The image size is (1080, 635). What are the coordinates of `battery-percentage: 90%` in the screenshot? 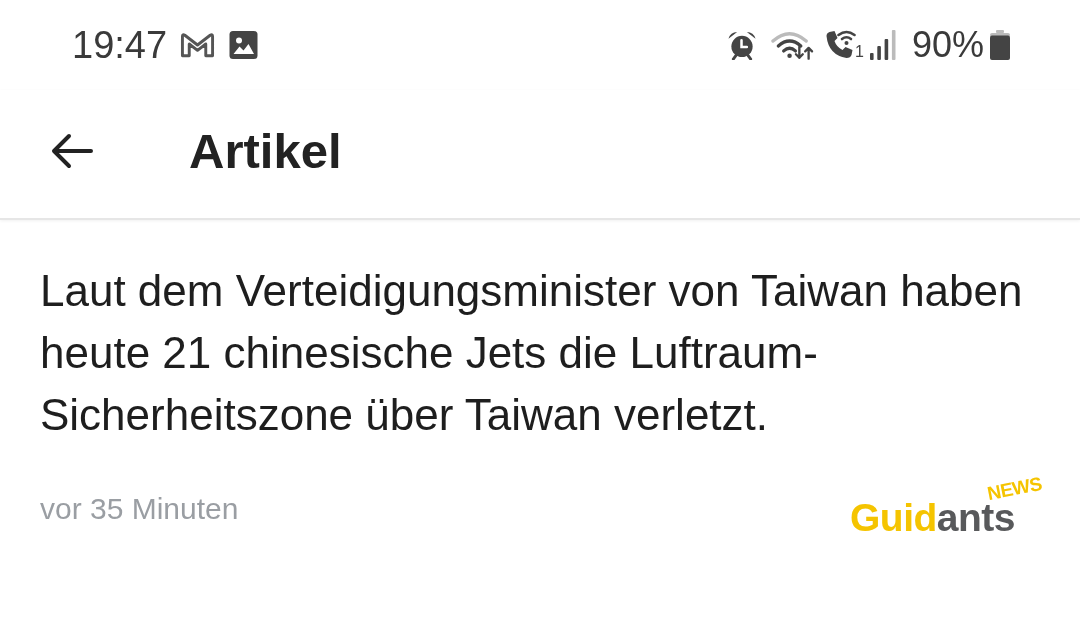 It's located at (947, 45).